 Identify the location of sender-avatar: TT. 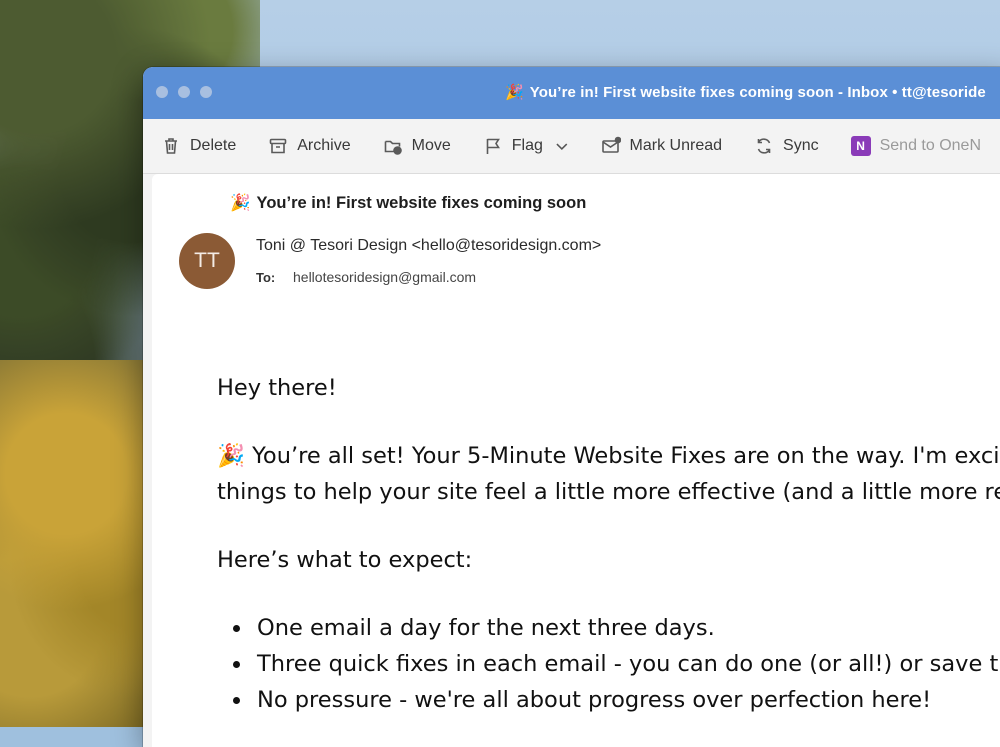
(207, 261).